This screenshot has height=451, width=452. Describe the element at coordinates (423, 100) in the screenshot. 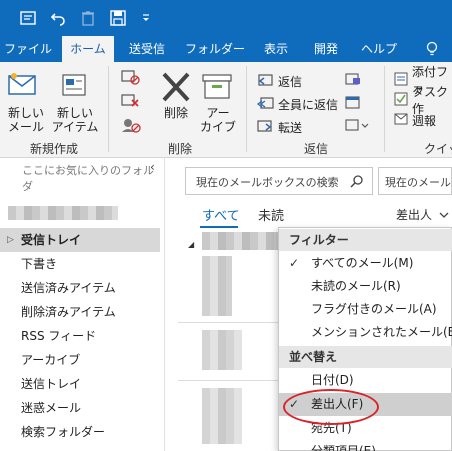

I see `quick-step-task: タスク作` at that location.